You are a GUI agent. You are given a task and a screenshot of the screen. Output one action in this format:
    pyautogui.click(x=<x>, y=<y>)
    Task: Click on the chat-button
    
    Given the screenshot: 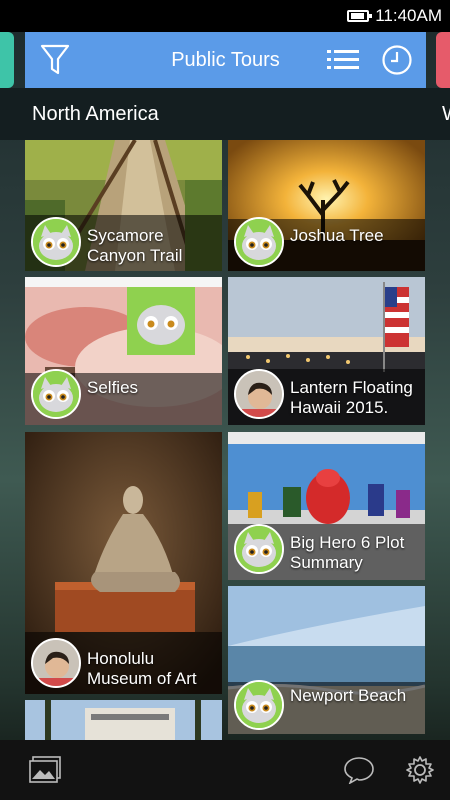 What is the action you would take?
    pyautogui.click(x=359, y=770)
    